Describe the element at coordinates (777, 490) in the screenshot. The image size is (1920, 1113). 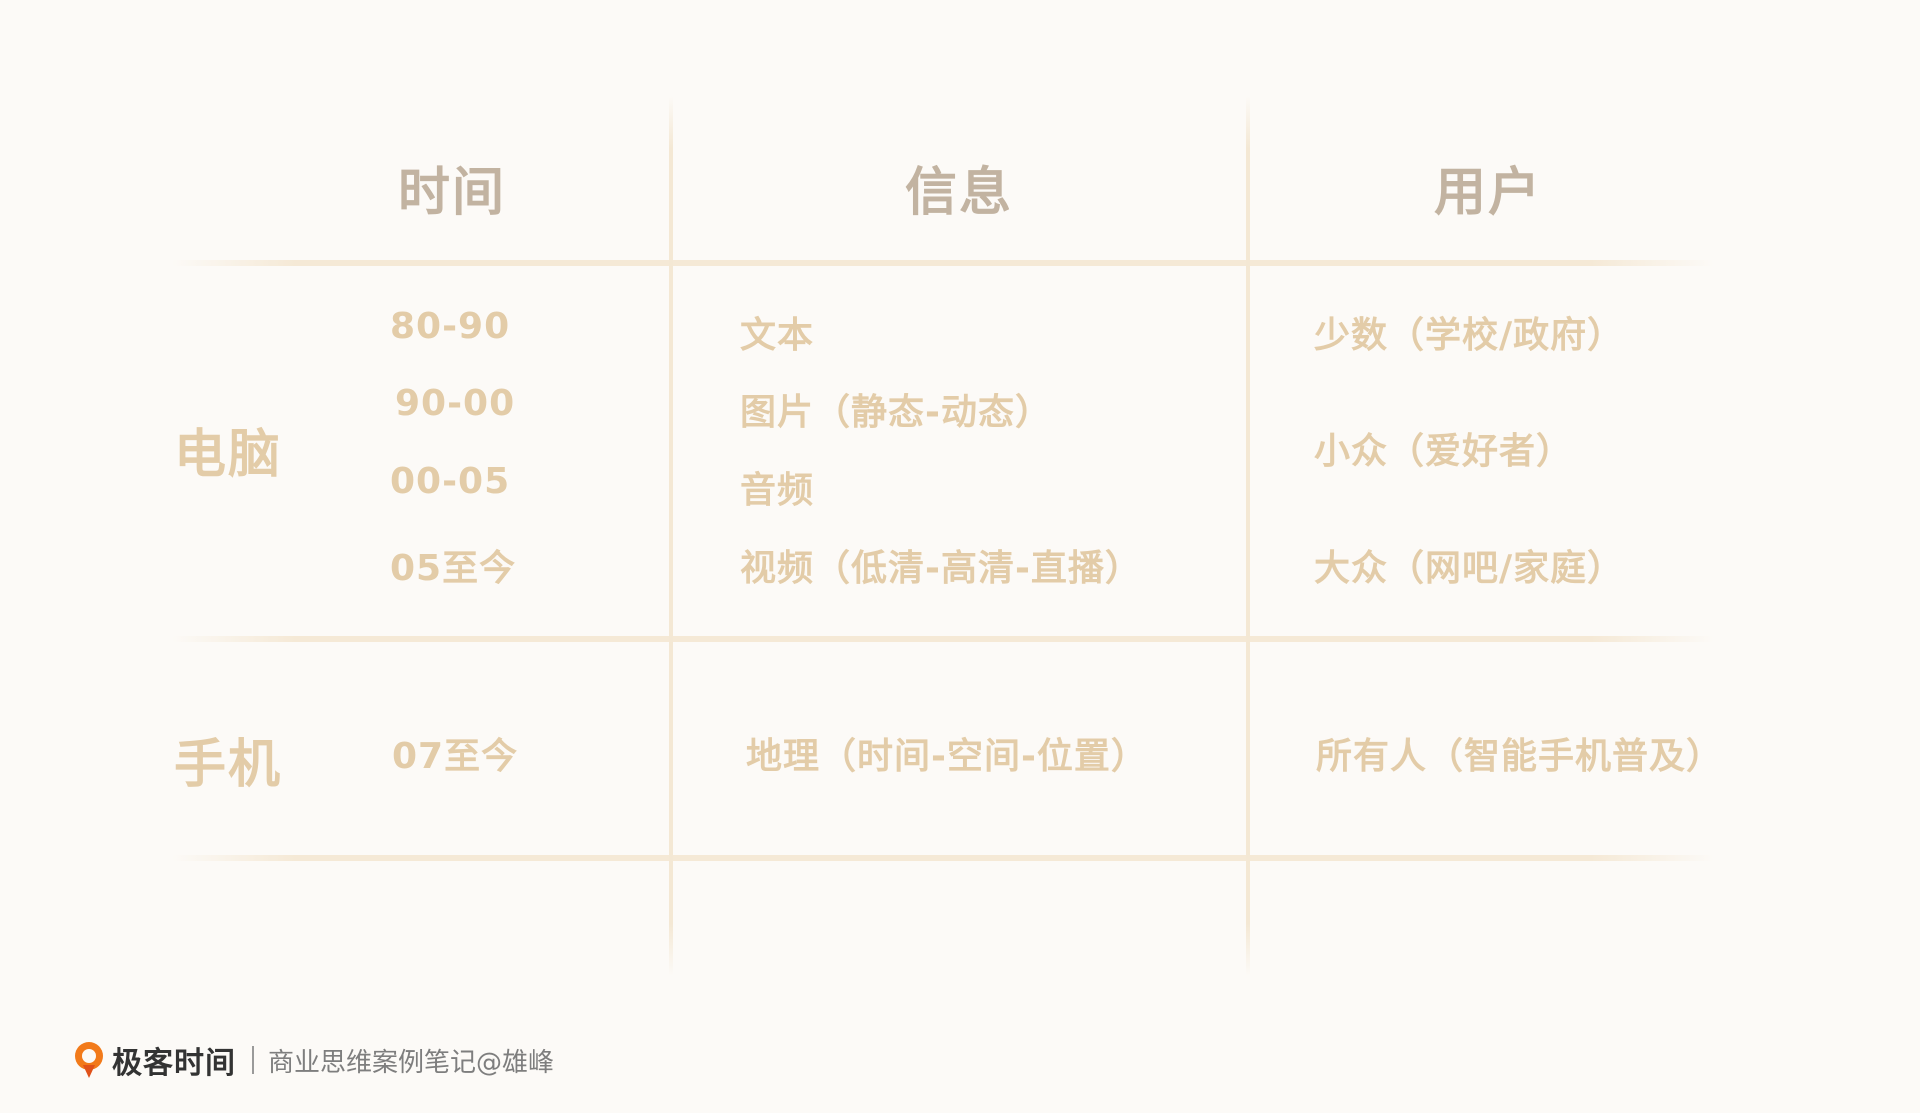
I see `info-cell: 音频` at that location.